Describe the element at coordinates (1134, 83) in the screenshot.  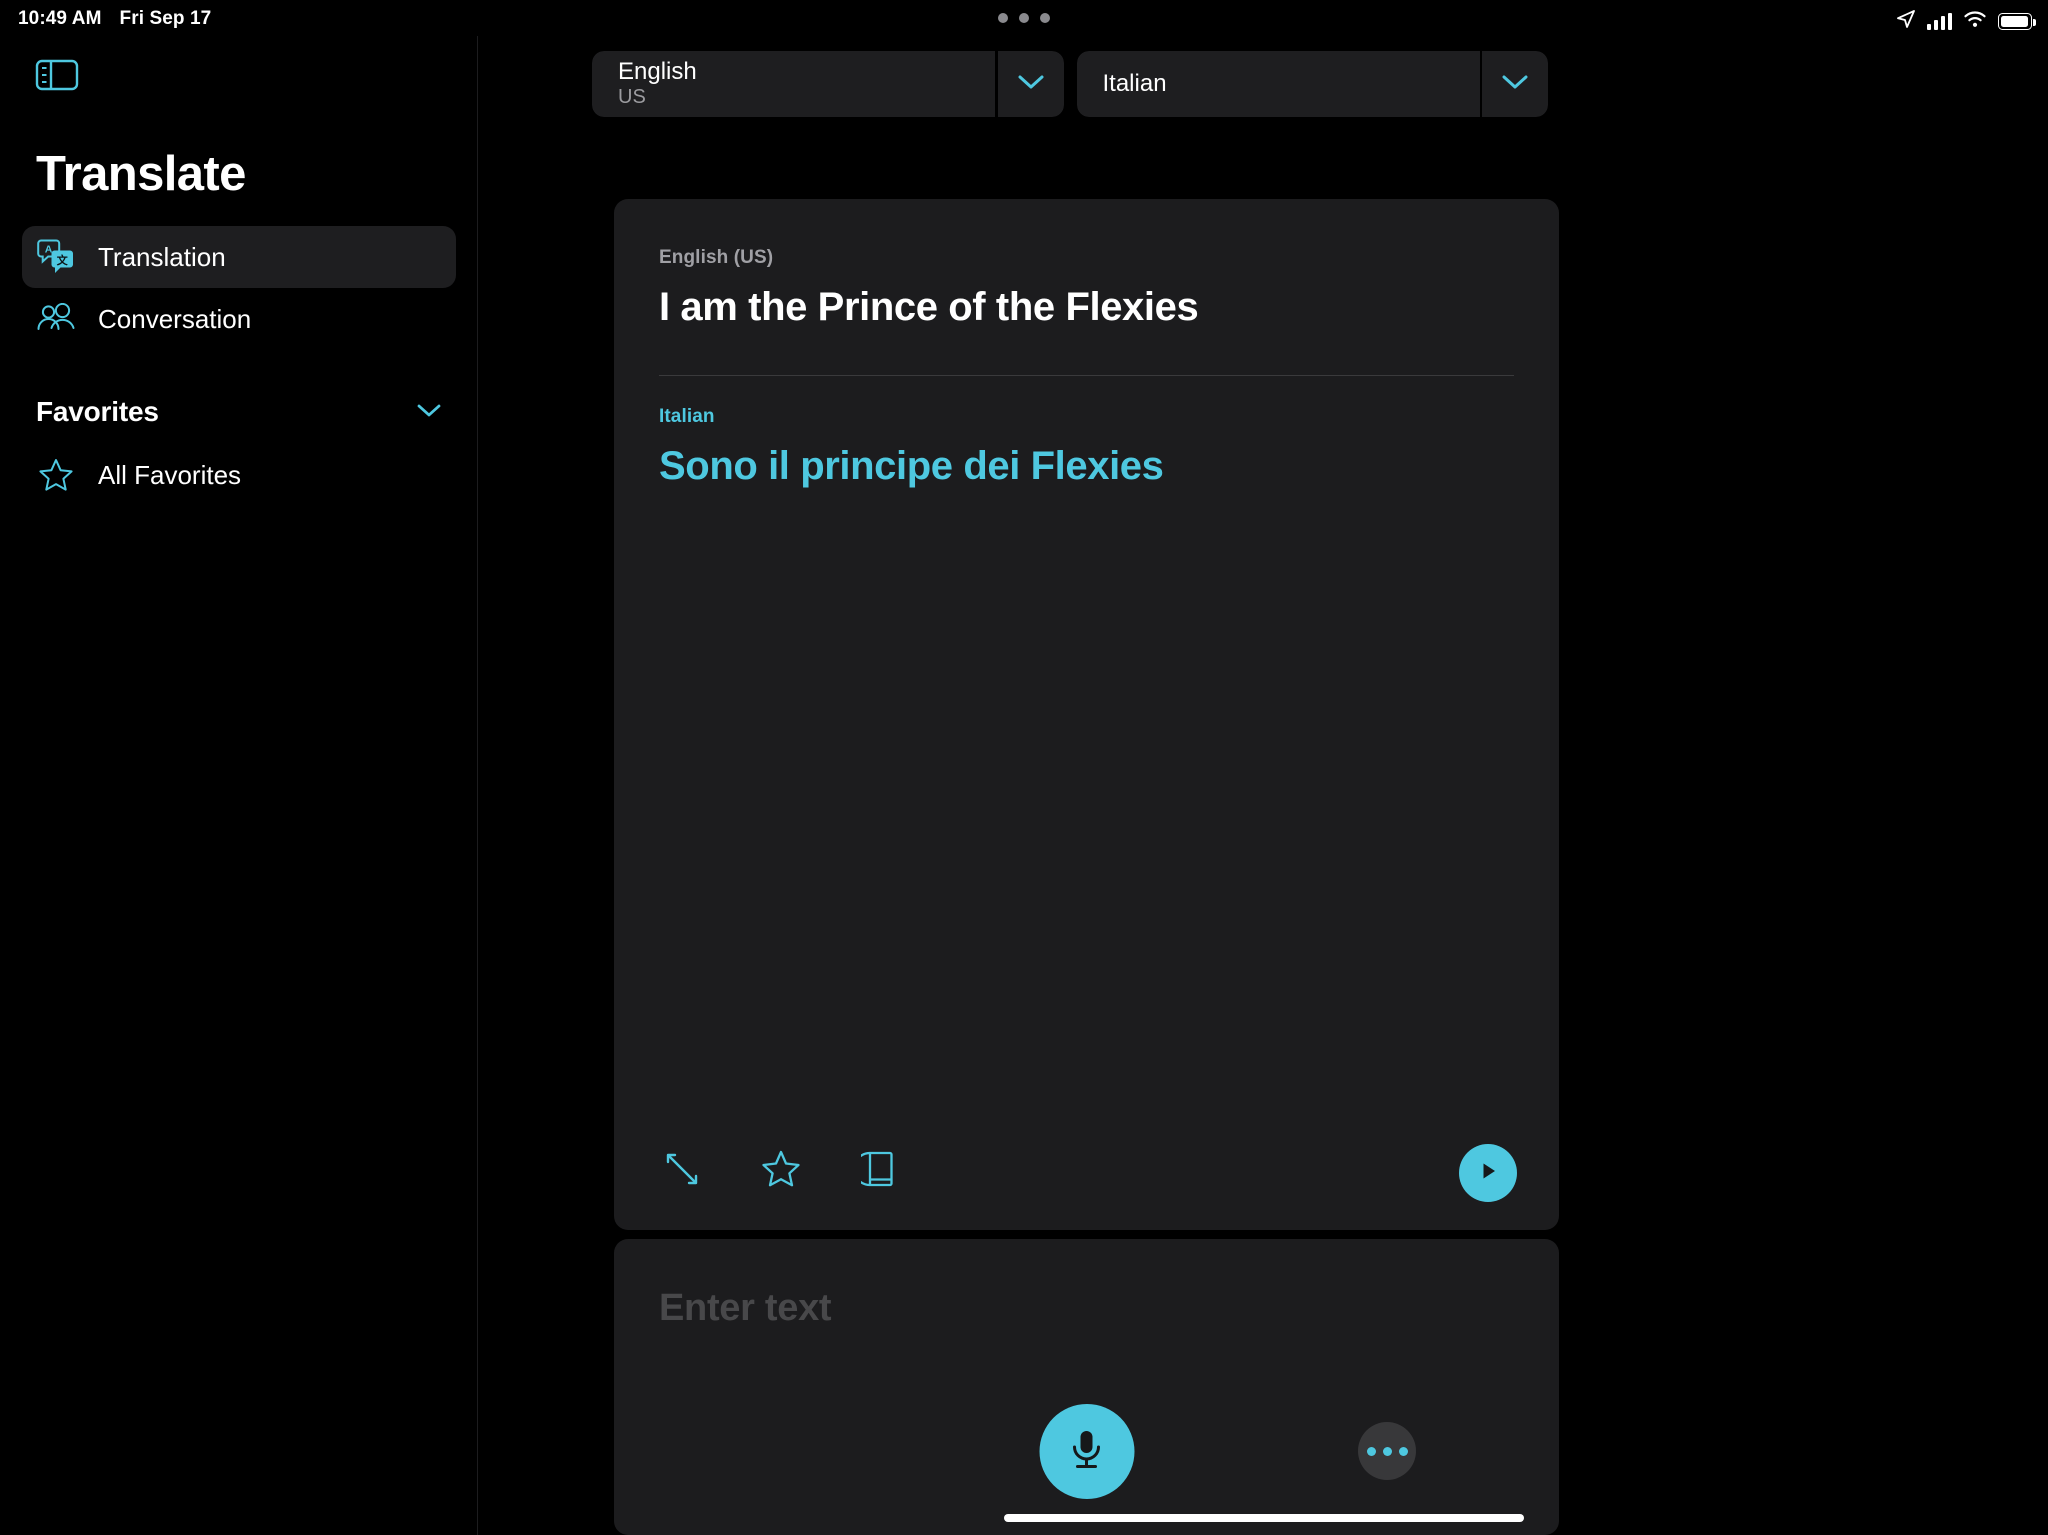
I see `target-language-name: Italian` at that location.